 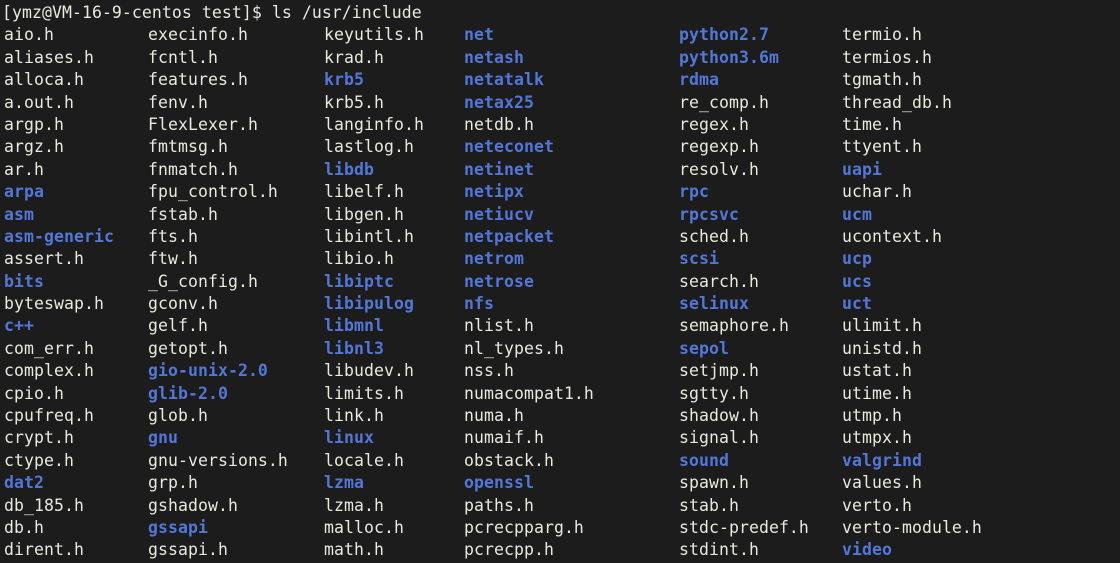 What do you see at coordinates (183, 304) in the screenshot?
I see `file-entry: gconv.h` at bounding box center [183, 304].